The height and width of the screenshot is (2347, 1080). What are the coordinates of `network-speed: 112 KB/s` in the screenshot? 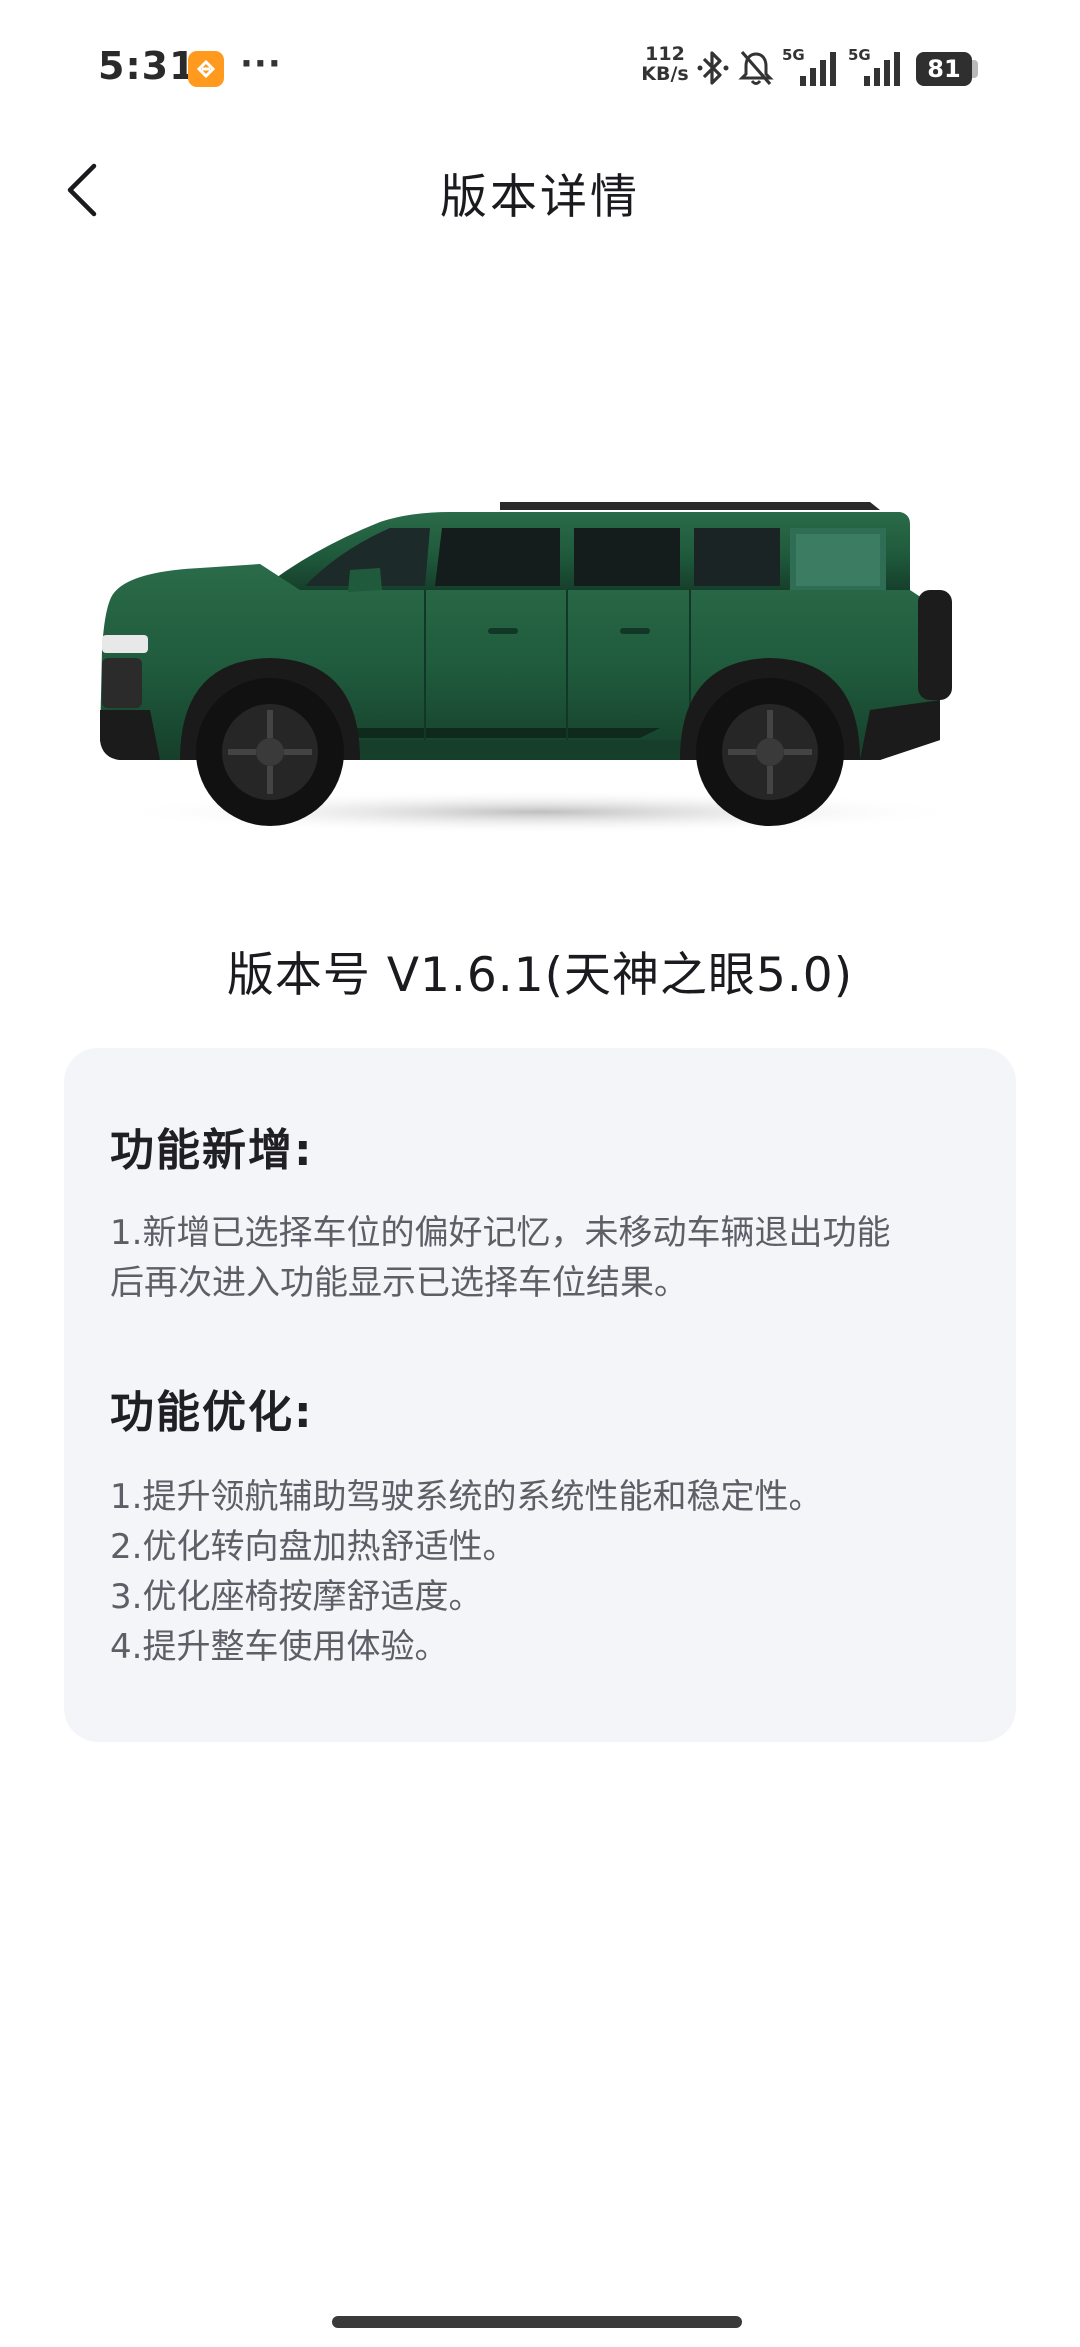 It's located at (665, 64).